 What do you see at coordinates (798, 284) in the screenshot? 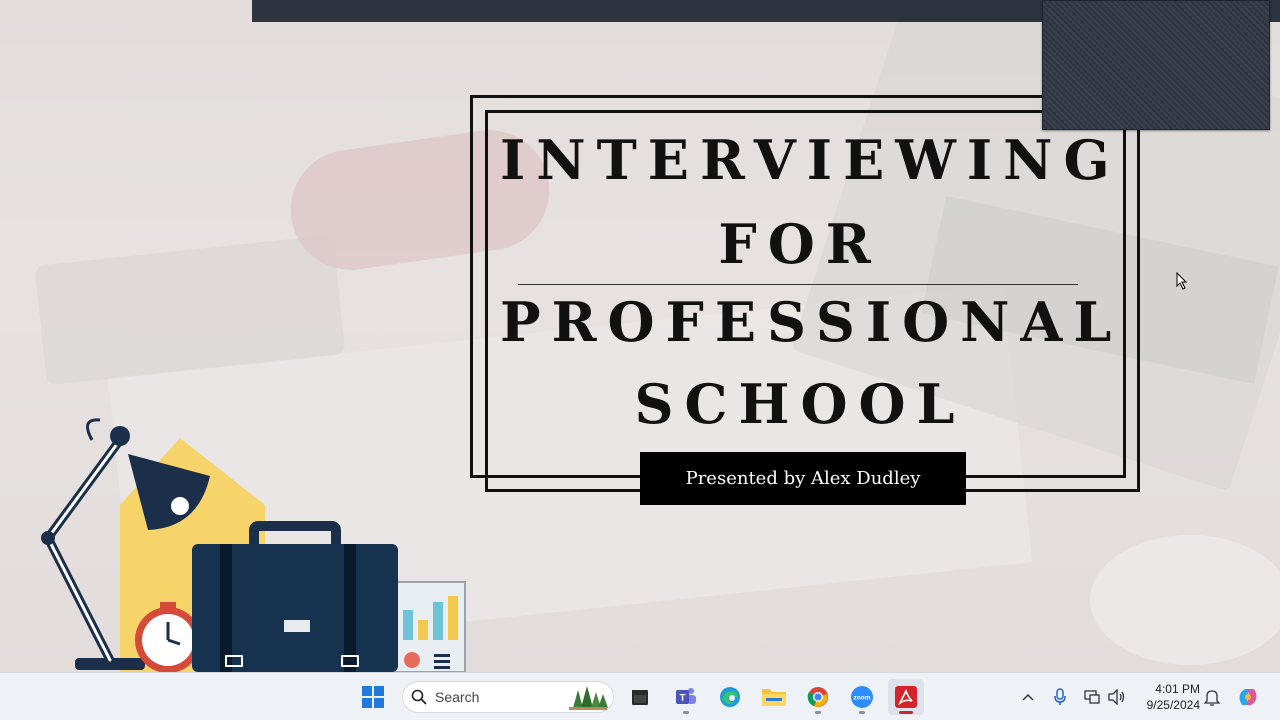
I see `title-divider` at bounding box center [798, 284].